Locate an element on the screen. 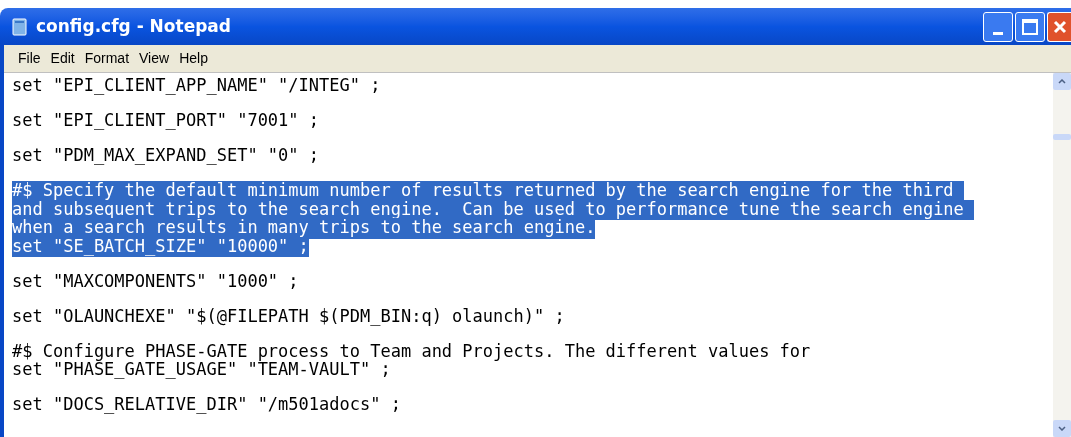  caret-down-icon is located at coordinates (1062, 428).